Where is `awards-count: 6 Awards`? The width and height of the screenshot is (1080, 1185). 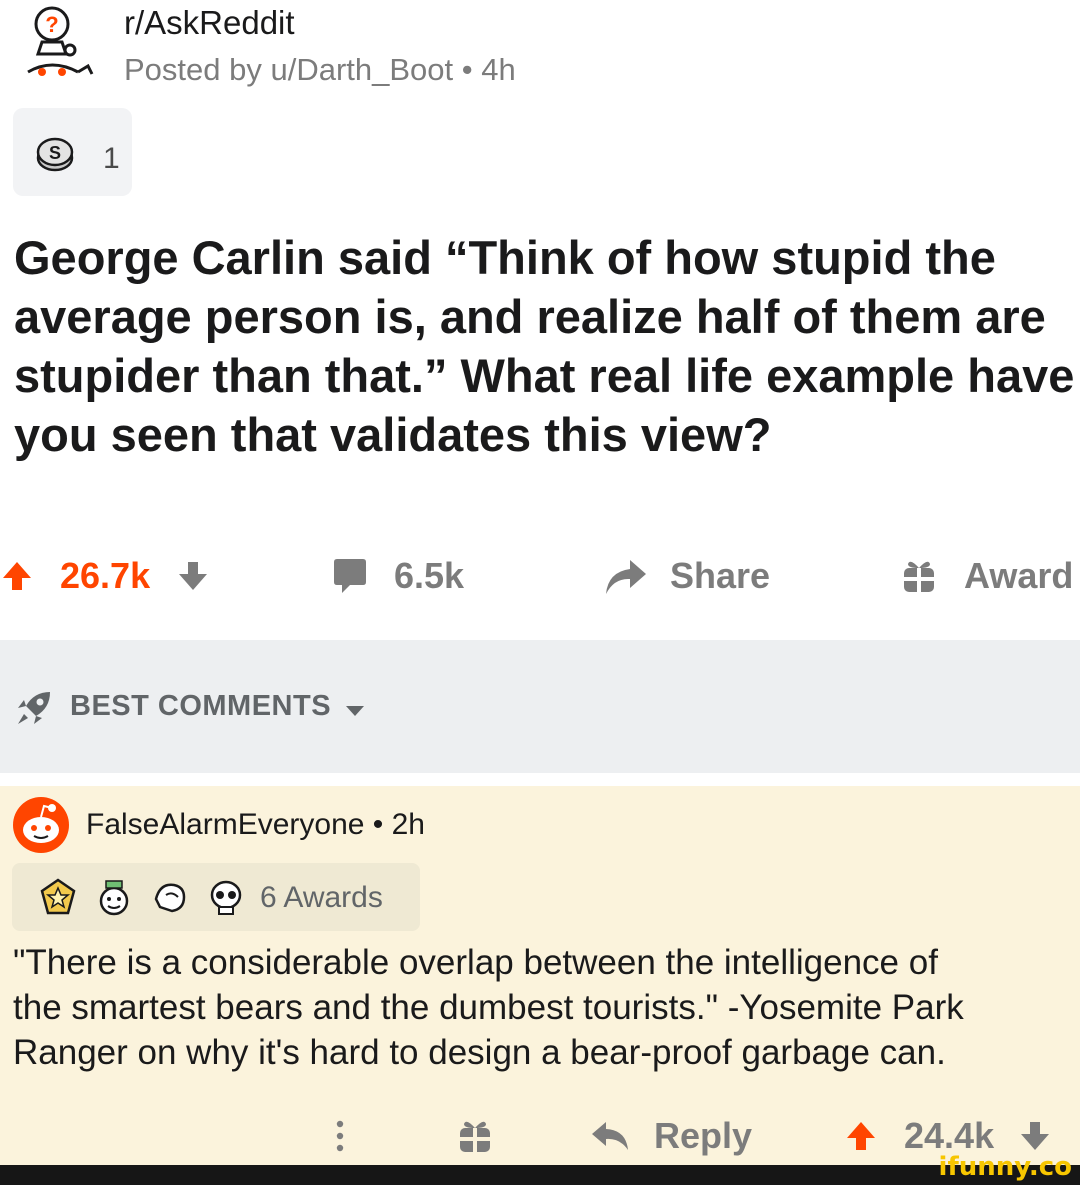
awards-count: 6 Awards is located at coordinates (321, 897).